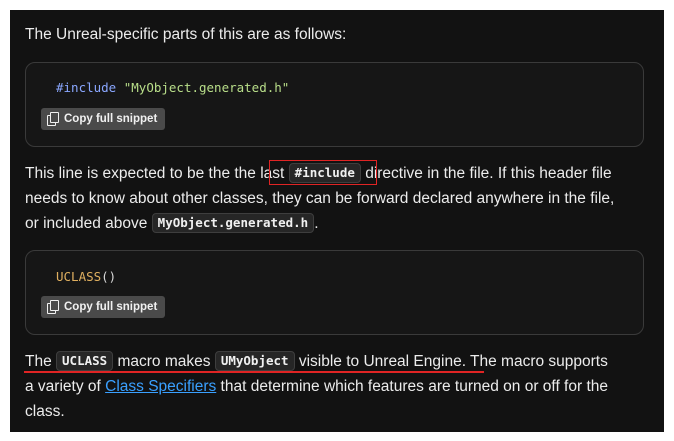  What do you see at coordinates (45, 411) in the screenshot?
I see `paragraph-line: class.` at bounding box center [45, 411].